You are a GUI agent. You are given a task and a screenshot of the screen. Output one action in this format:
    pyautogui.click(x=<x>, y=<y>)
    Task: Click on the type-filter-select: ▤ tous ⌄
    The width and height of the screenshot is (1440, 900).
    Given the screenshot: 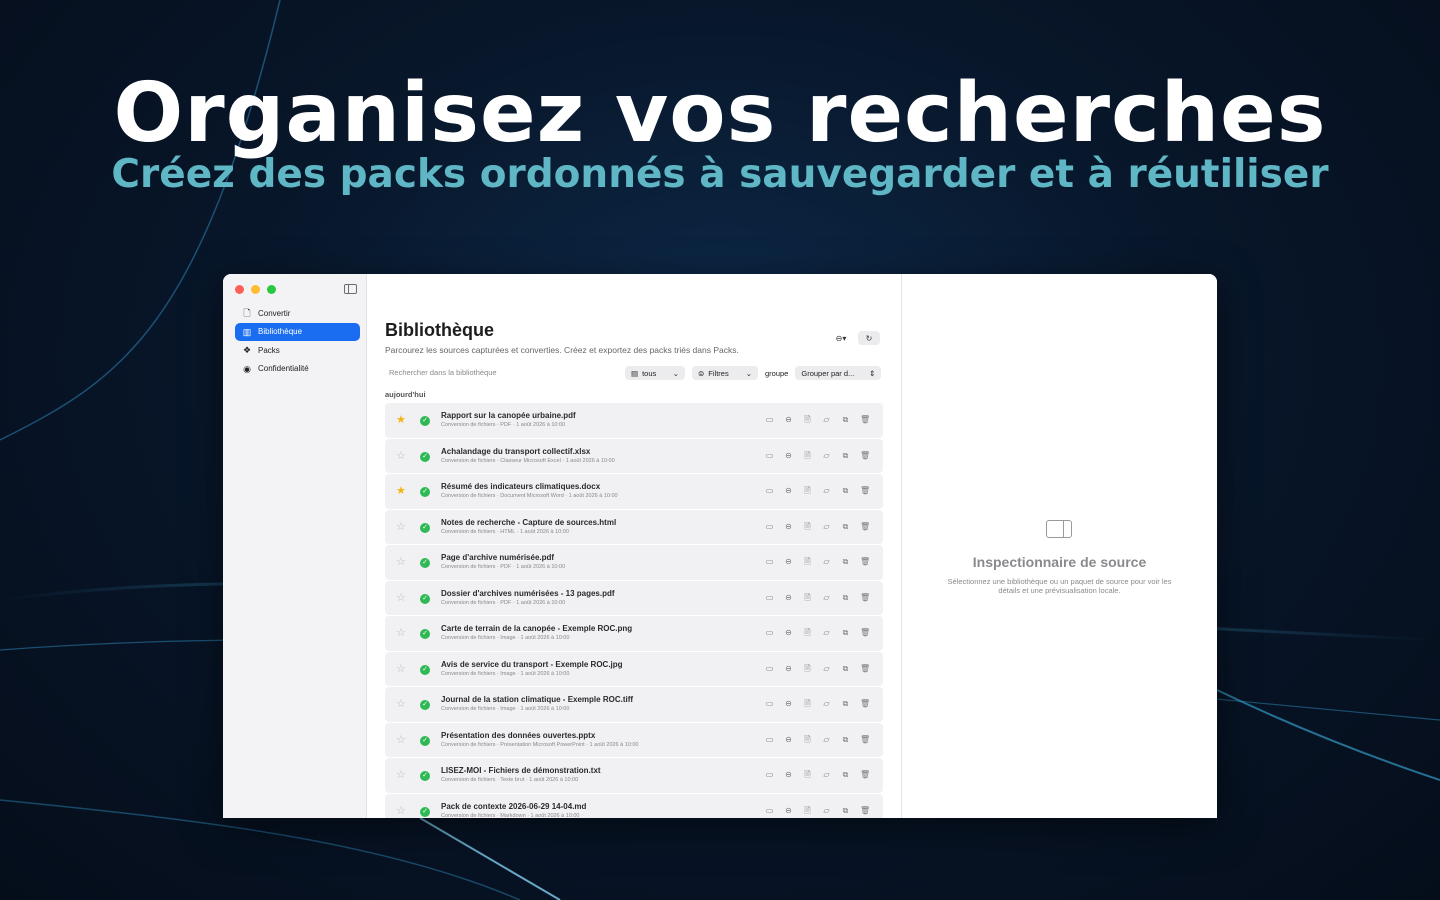 What is the action you would take?
    pyautogui.click(x=655, y=373)
    